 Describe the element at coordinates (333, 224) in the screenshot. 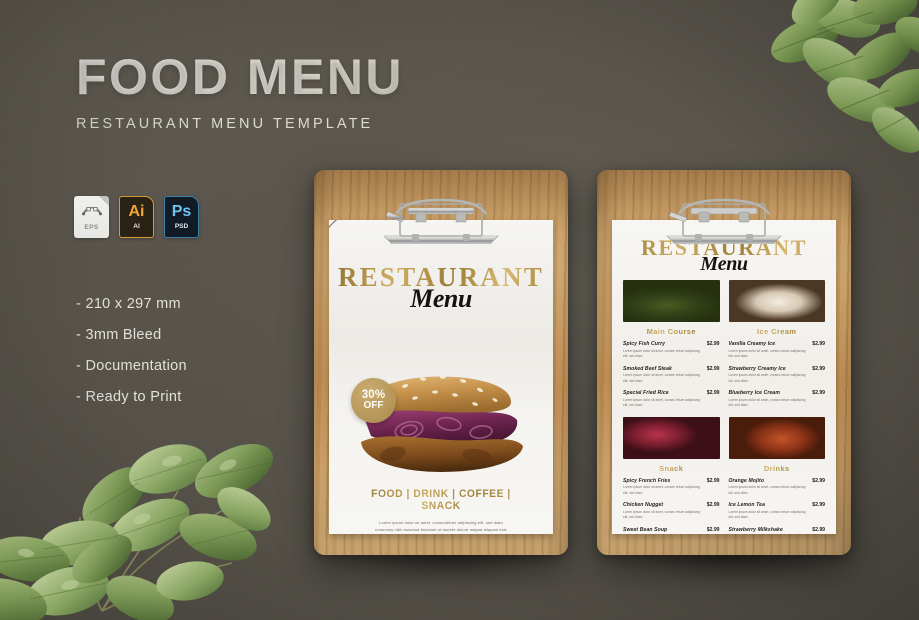

I see `tag-string` at that location.